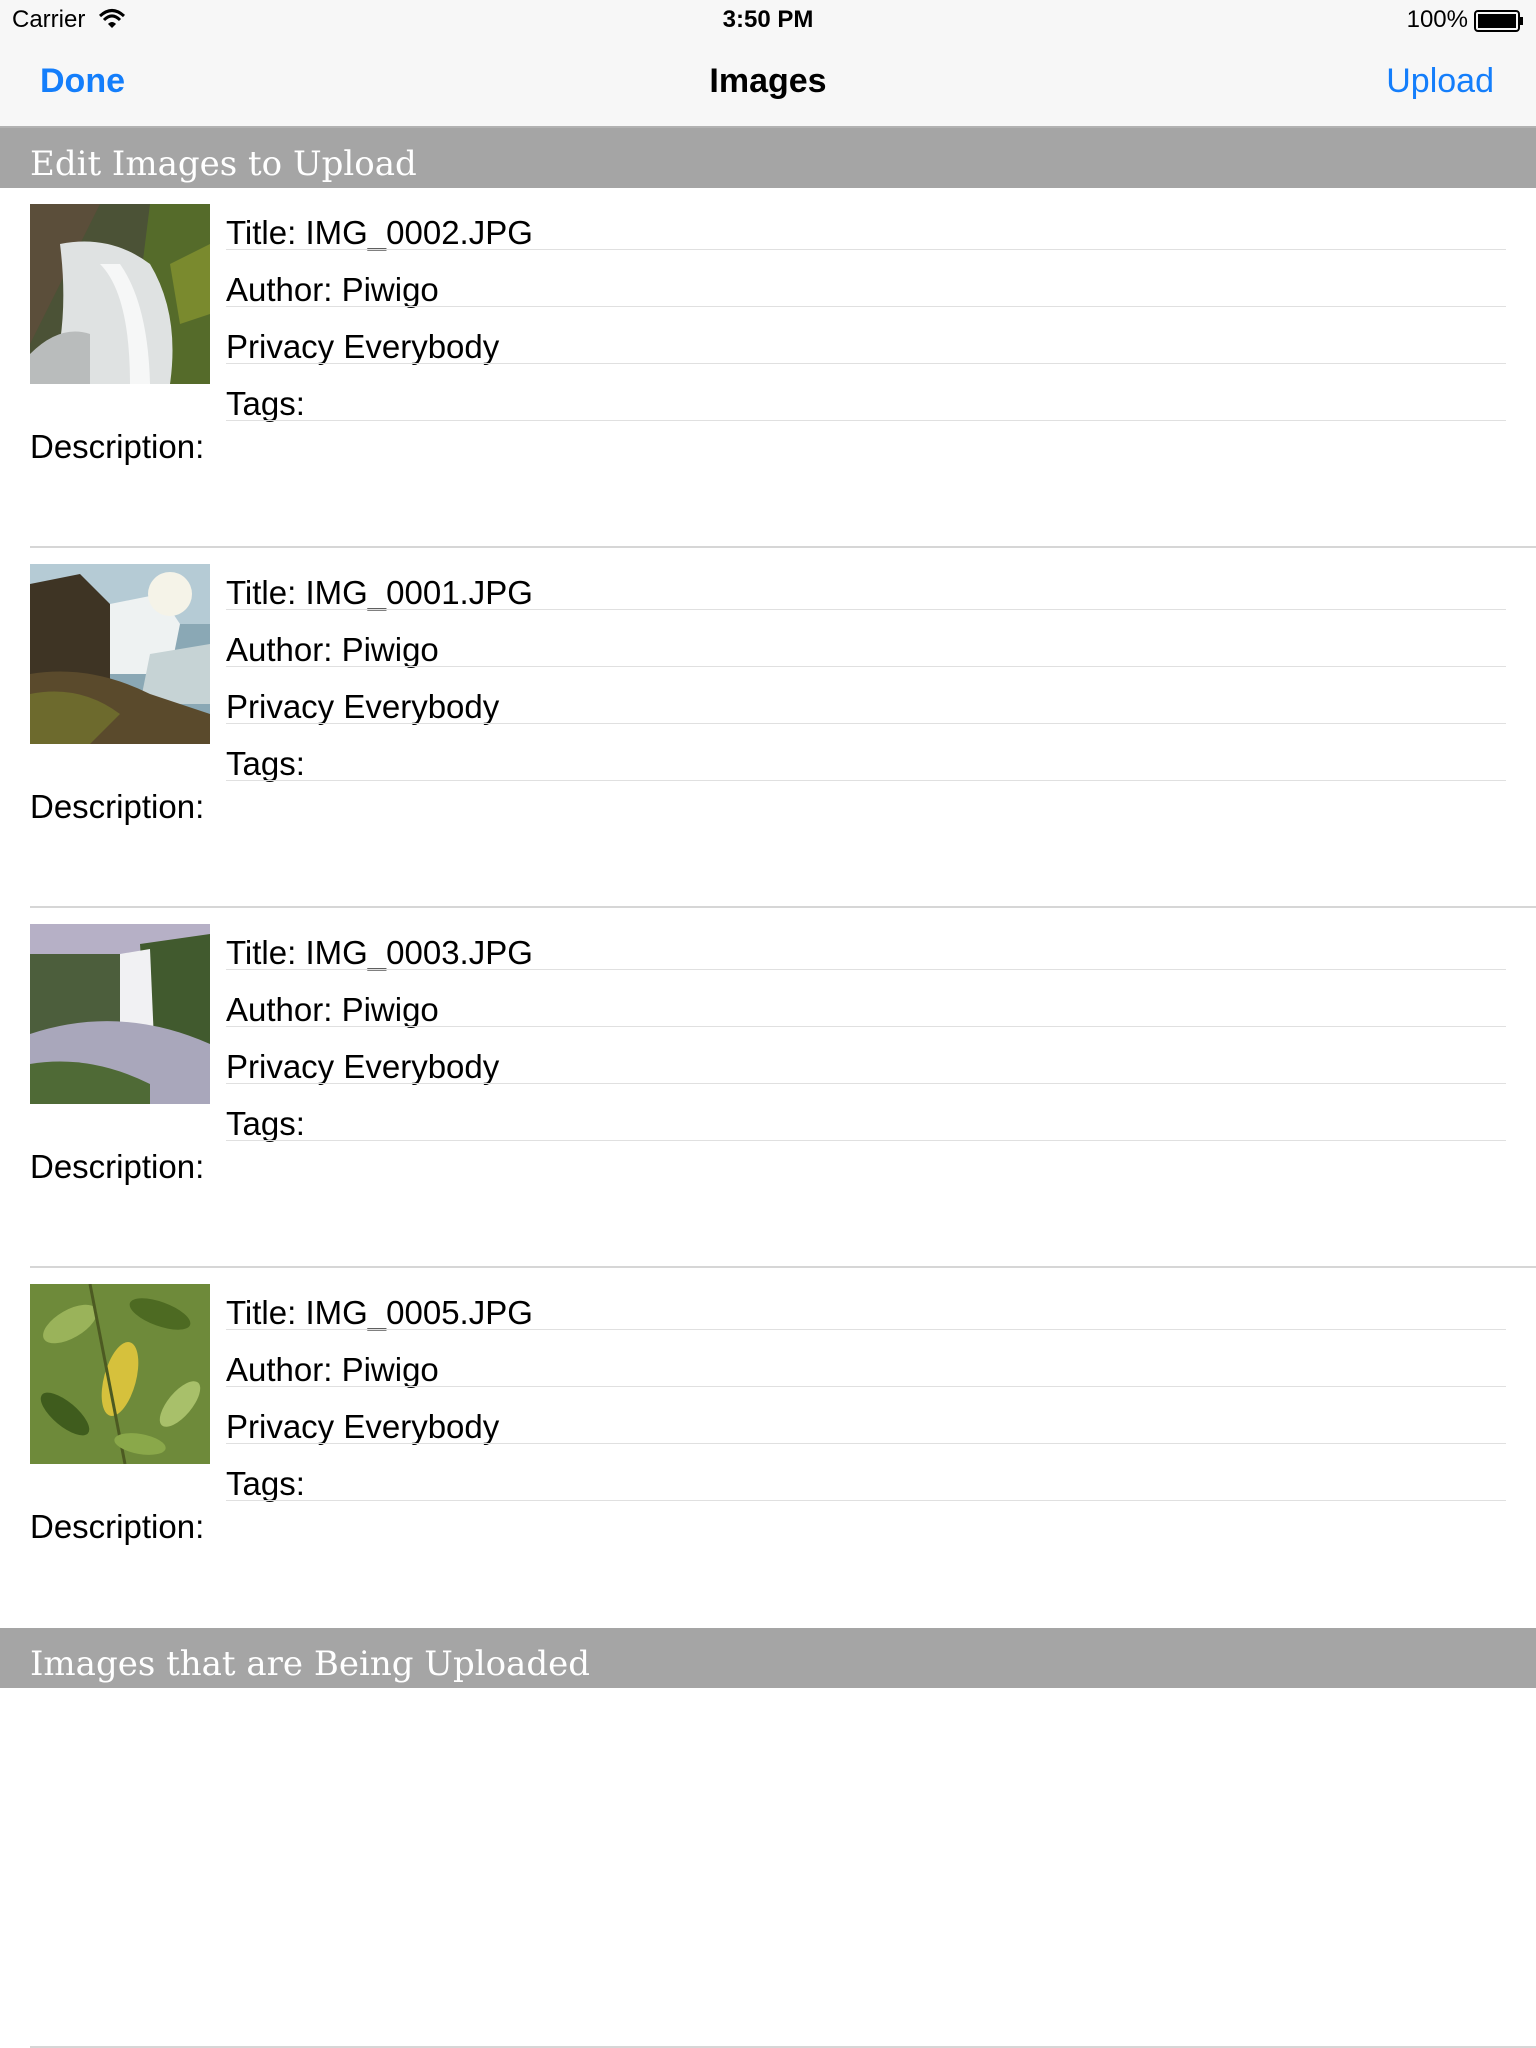 This screenshot has width=1536, height=2048. What do you see at coordinates (768, 1658) in the screenshot?
I see `section-header-uploading: Images that are Being Uploaded` at bounding box center [768, 1658].